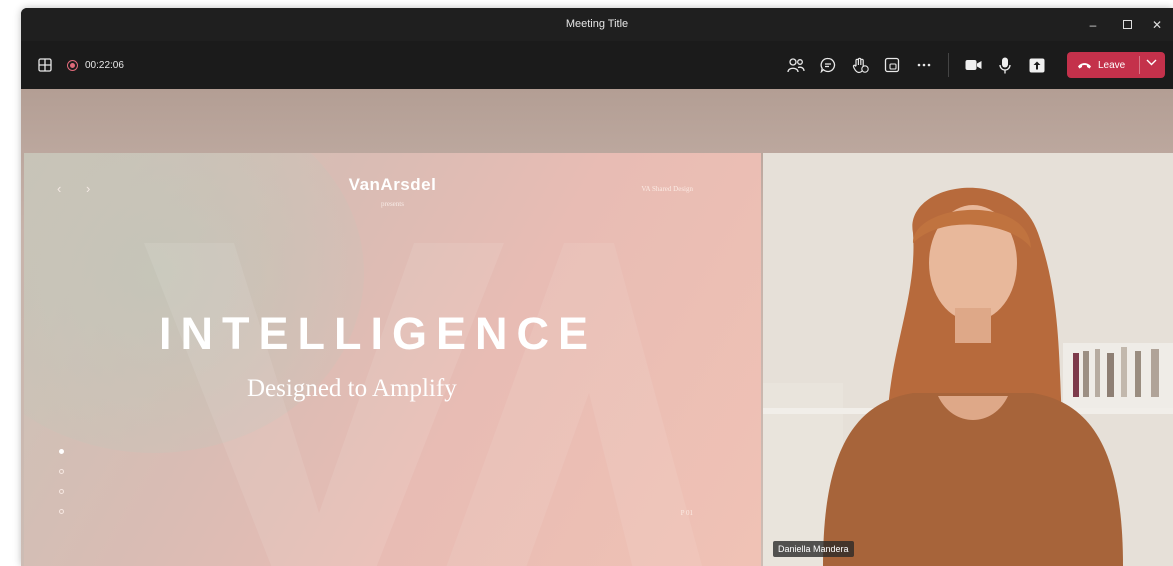  Describe the element at coordinates (378, 333) in the screenshot. I see `slide-headline: INTELLIGENCE` at that location.